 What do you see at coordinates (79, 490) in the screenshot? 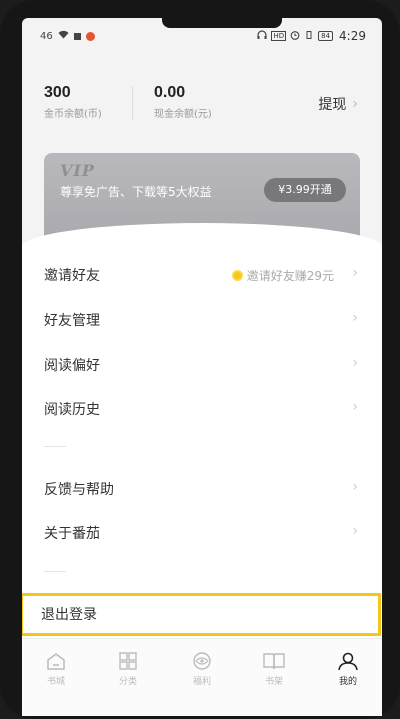
I see `menu-item-label: 反馈与帮助` at bounding box center [79, 490].